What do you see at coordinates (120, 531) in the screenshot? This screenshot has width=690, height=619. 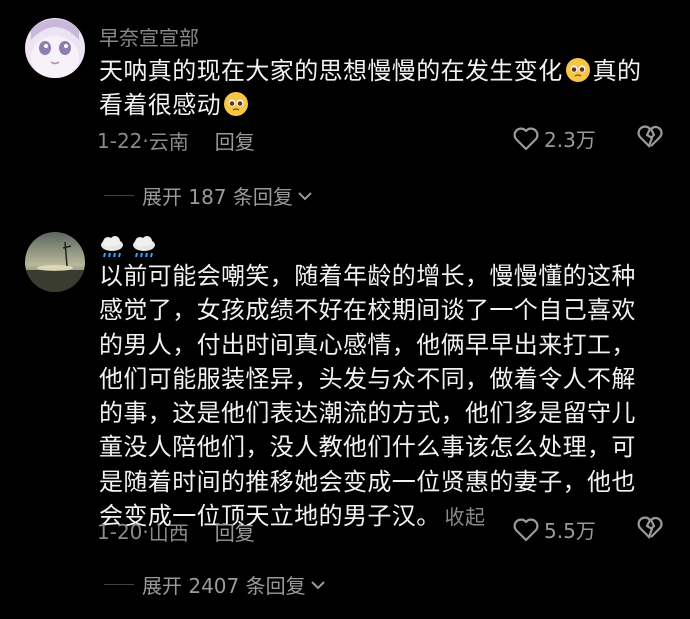 I see `comment-date: 1-20` at bounding box center [120, 531].